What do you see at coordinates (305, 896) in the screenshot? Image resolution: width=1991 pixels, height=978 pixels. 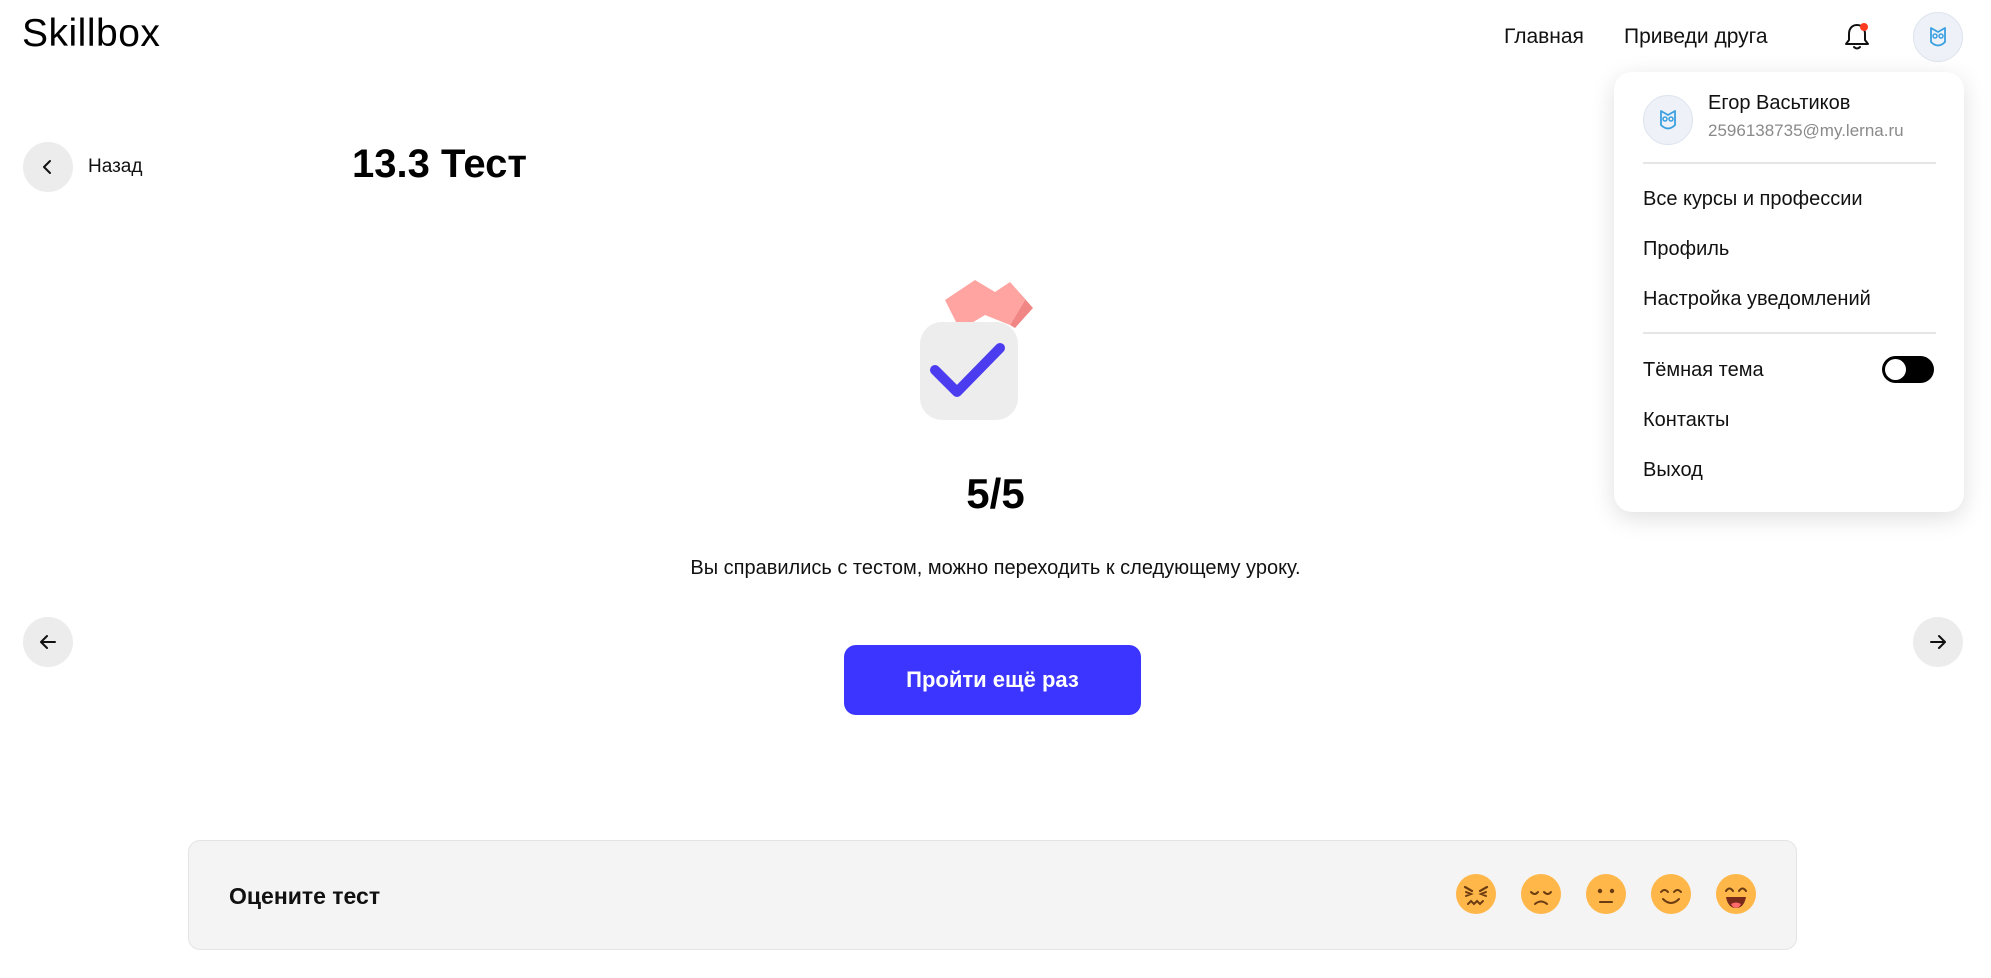 I see `rate-test-title: Оцените тест` at bounding box center [305, 896].